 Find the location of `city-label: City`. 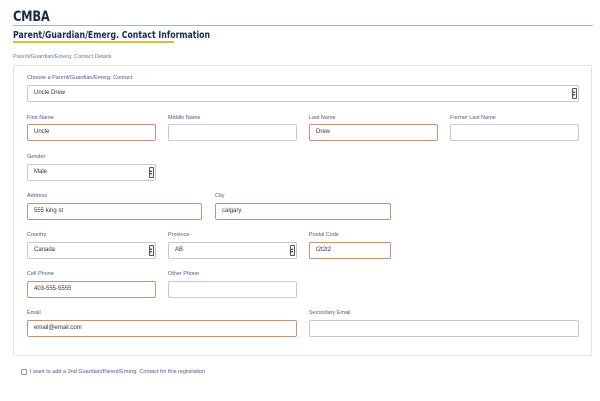

city-label: City is located at coordinates (220, 196).